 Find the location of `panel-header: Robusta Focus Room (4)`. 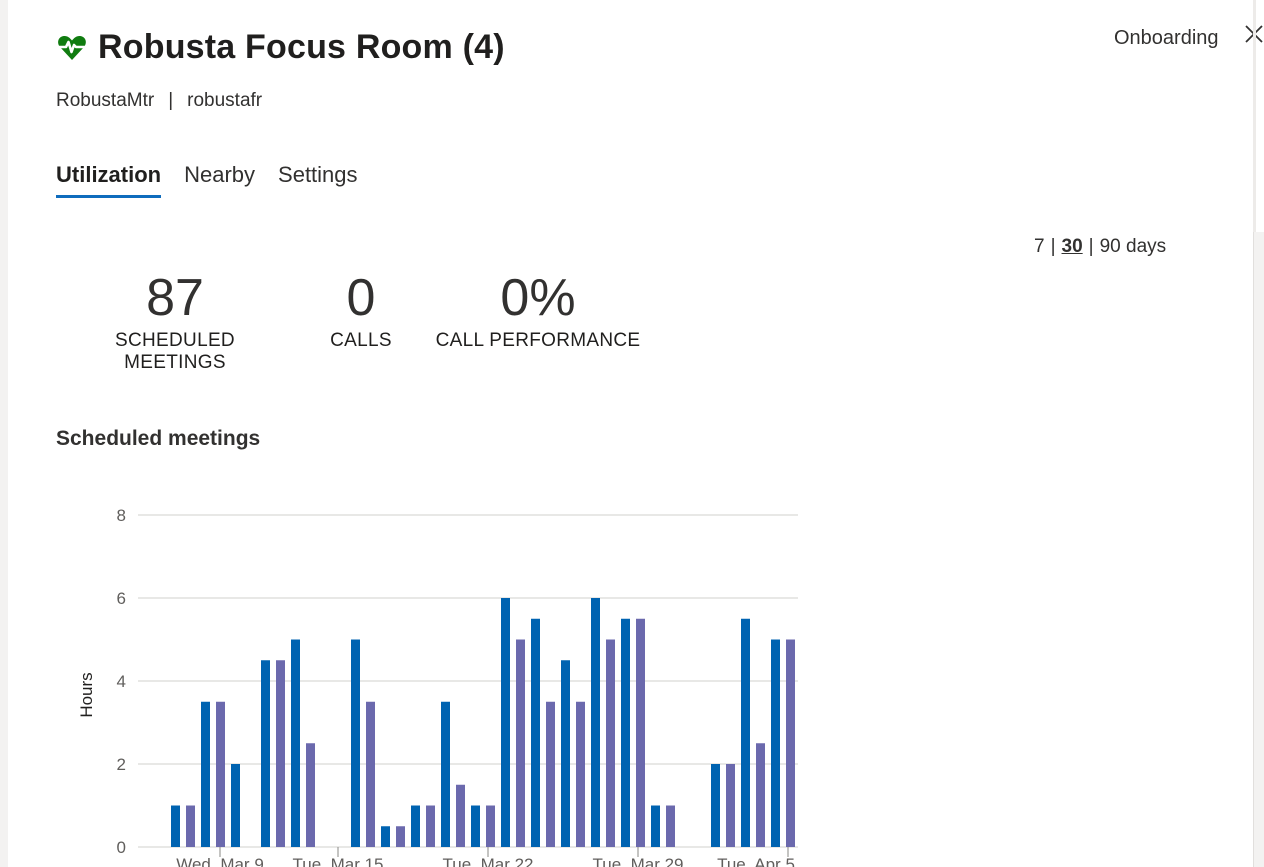

panel-header: Robusta Focus Room (4) is located at coordinates (280, 47).